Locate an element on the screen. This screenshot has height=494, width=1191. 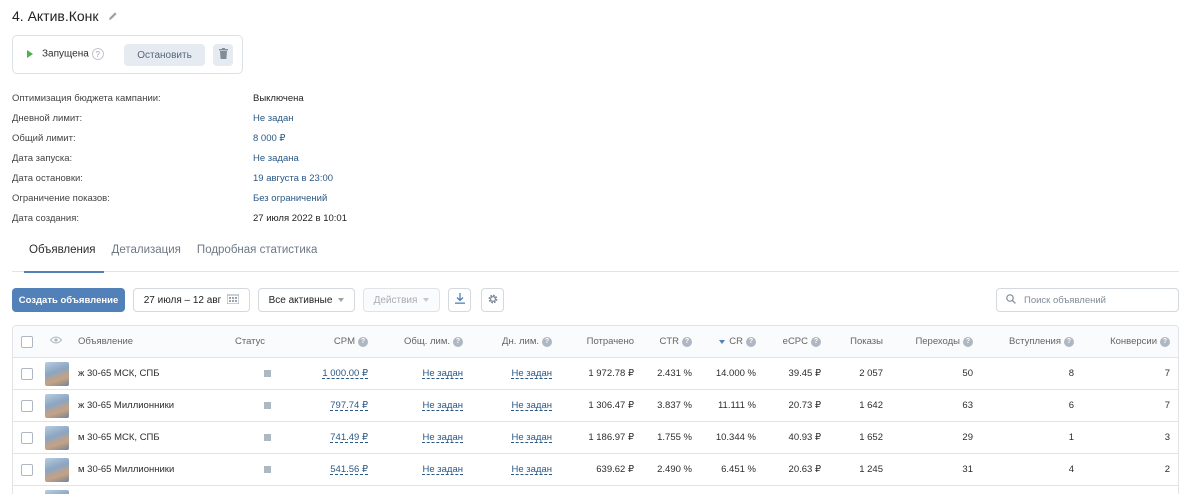
ad-thumbnail-cell is located at coordinates (57, 373).